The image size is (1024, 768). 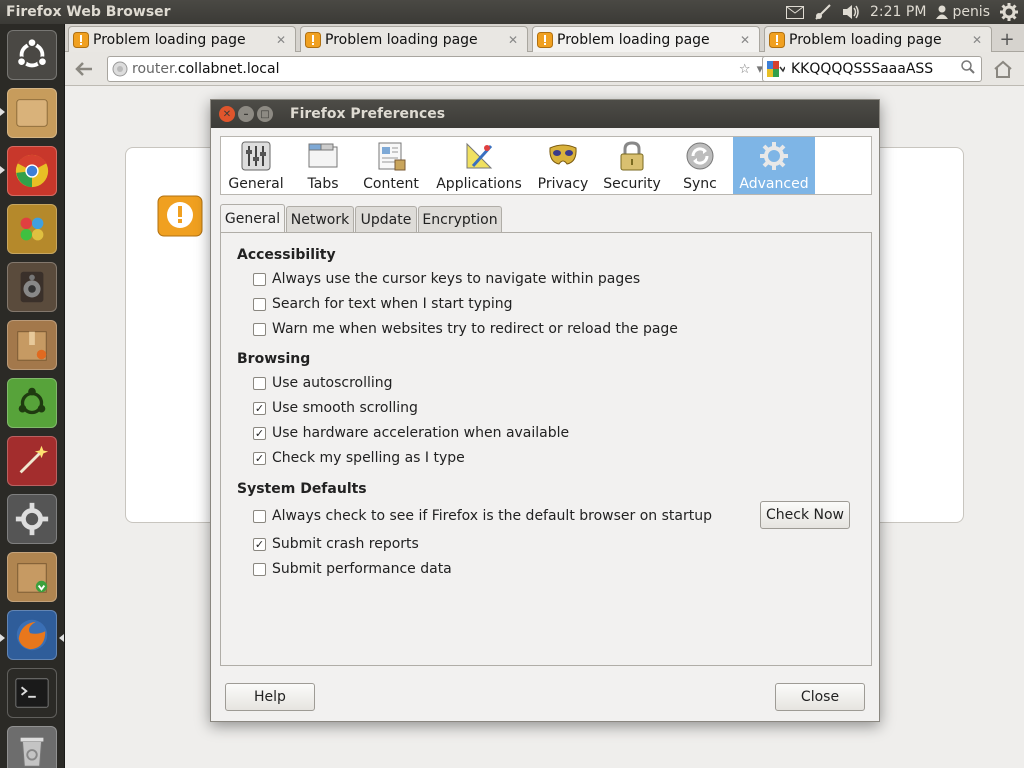 What do you see at coordinates (362, 569) in the screenshot?
I see `option-label: Submit performance data` at bounding box center [362, 569].